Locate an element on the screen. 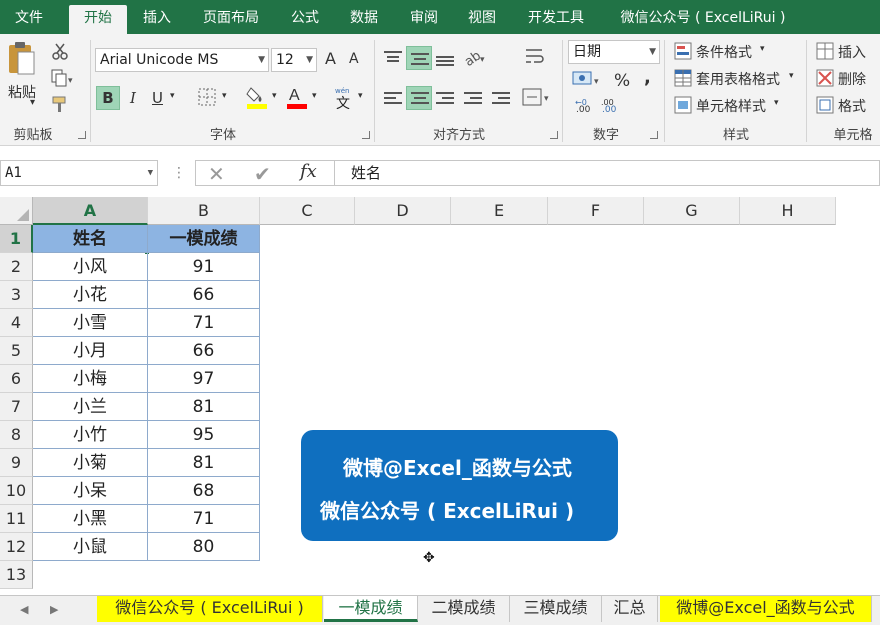 The image size is (880, 625). paste-icon is located at coordinates (21, 59).